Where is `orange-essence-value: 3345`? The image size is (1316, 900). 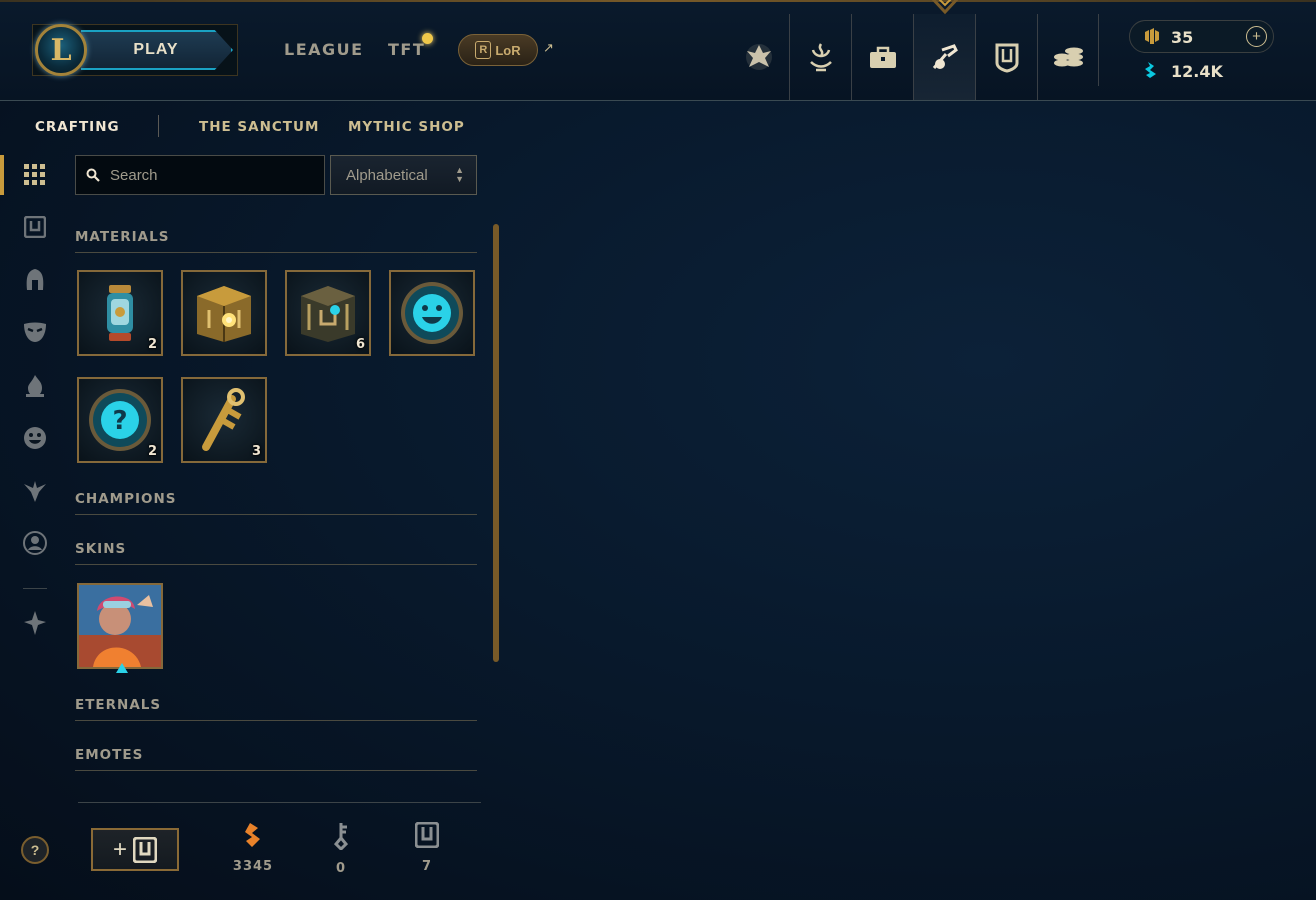
orange-essence-value: 3345 is located at coordinates (253, 866).